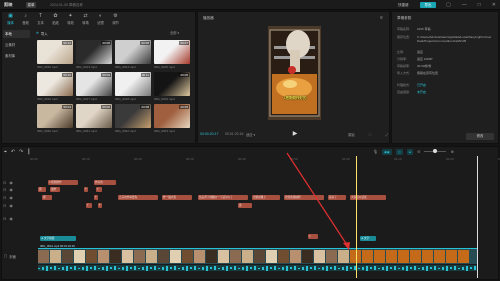  Describe the element at coordinates (181, 33) in the screenshot. I see `filter-dropdown: 全部 ▾` at that location.